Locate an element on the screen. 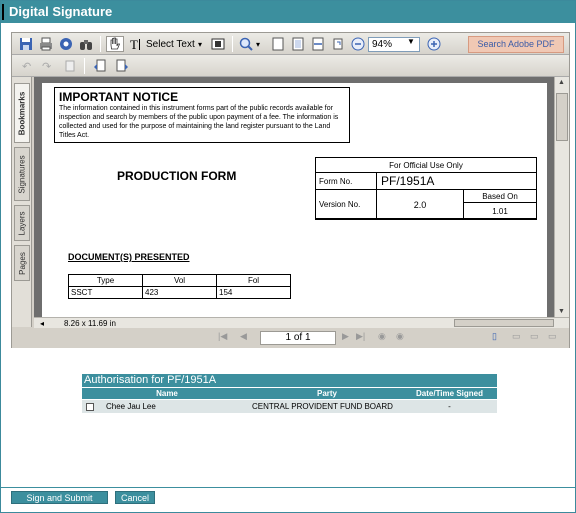  continuous-icon: ▭ is located at coordinates (516, 336).